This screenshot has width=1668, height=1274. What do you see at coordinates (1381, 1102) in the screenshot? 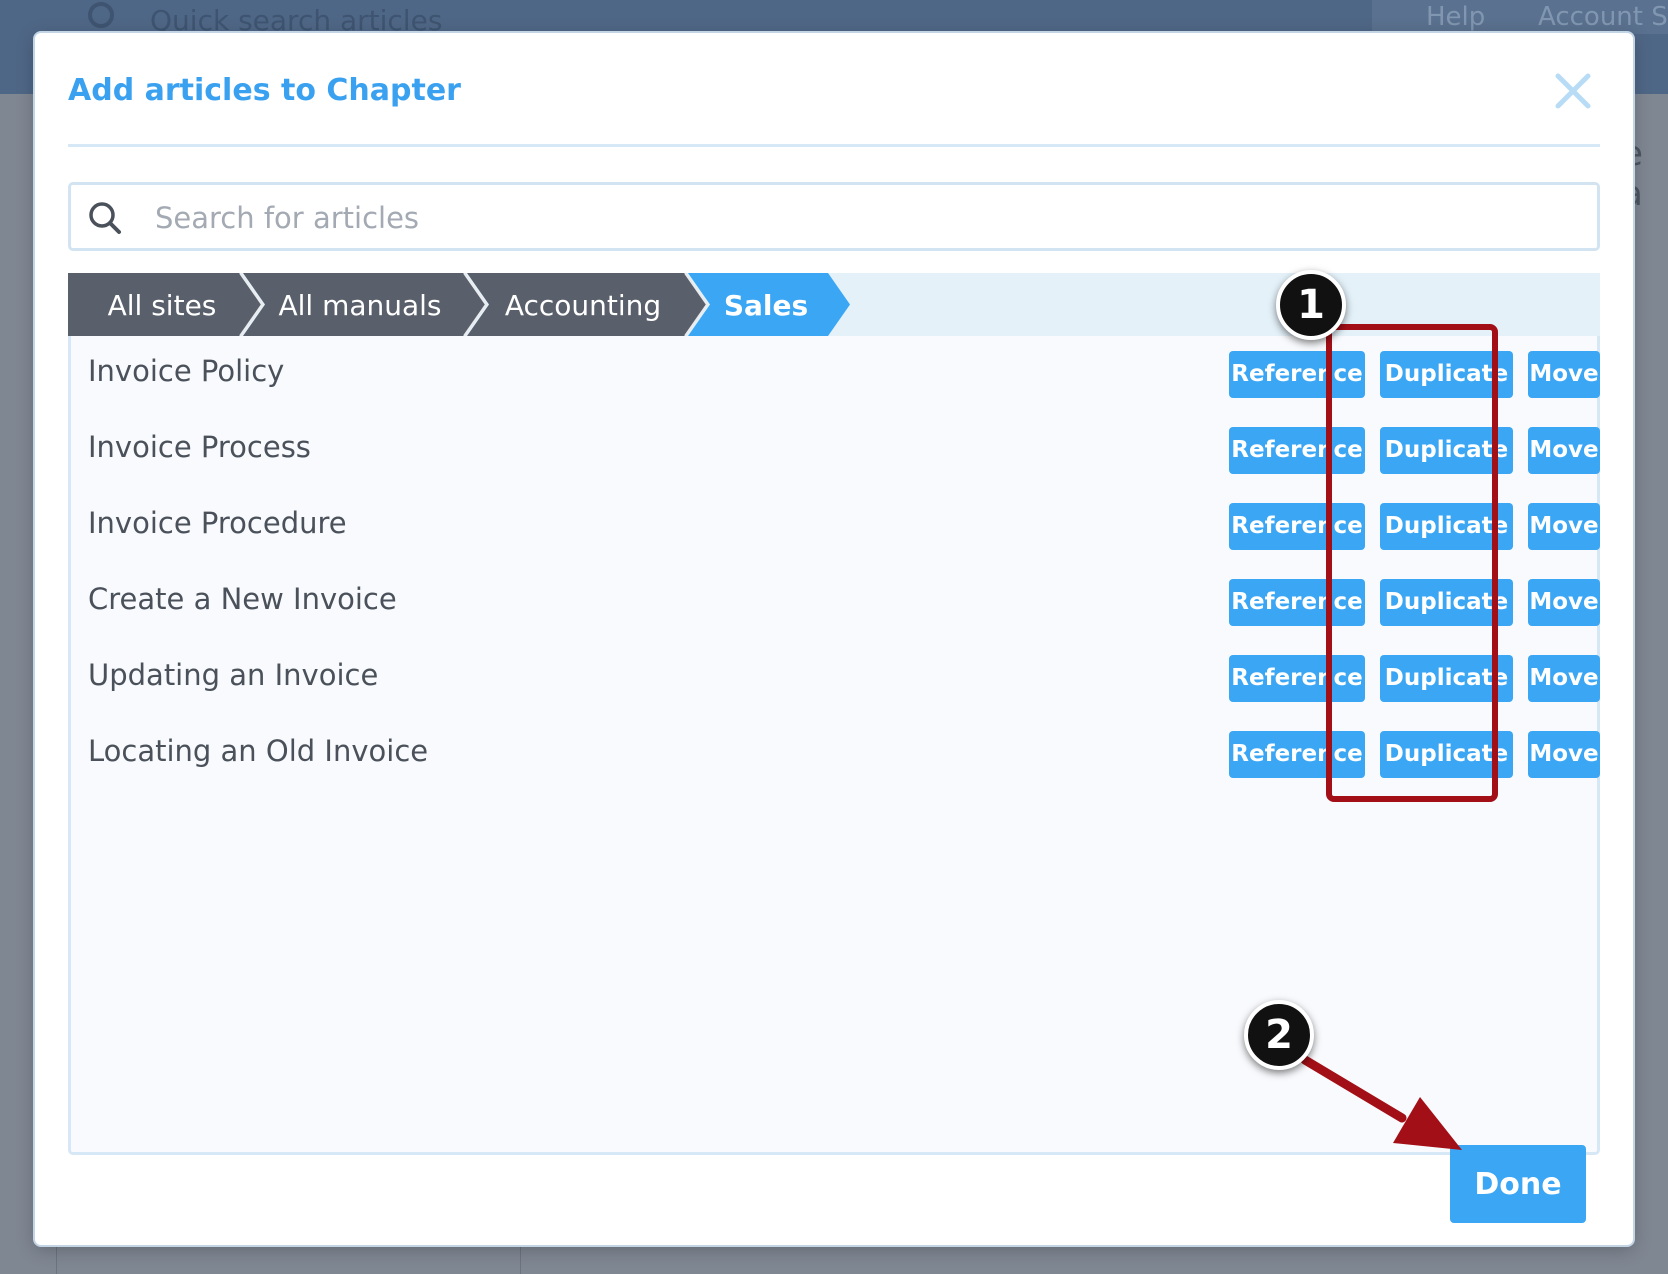
I see `arrow-icon` at bounding box center [1381, 1102].